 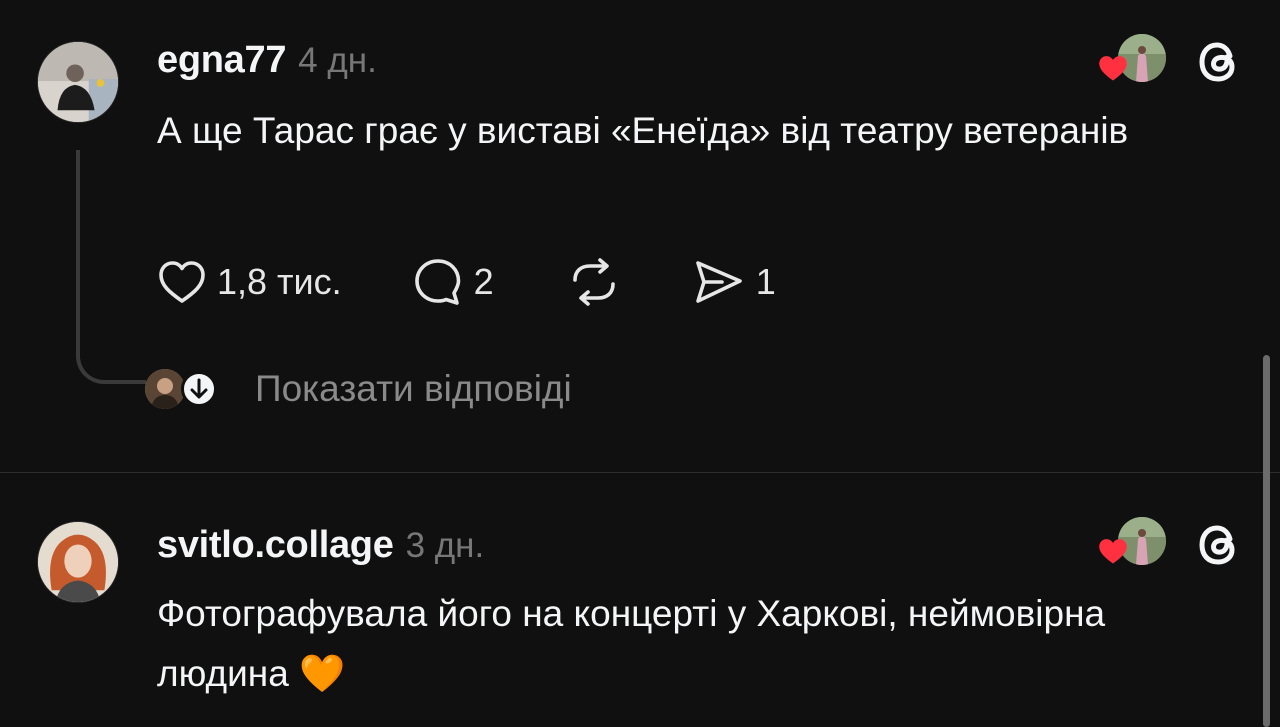 I want to click on comment-count: 2, so click(x=483, y=281).